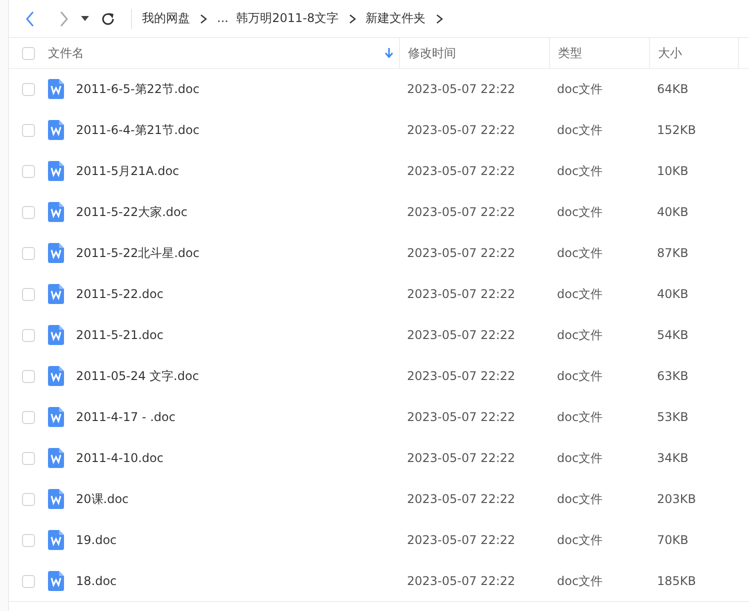 This screenshot has width=749, height=611. Describe the element at coordinates (66, 53) in the screenshot. I see `column-header: 文件名` at that location.